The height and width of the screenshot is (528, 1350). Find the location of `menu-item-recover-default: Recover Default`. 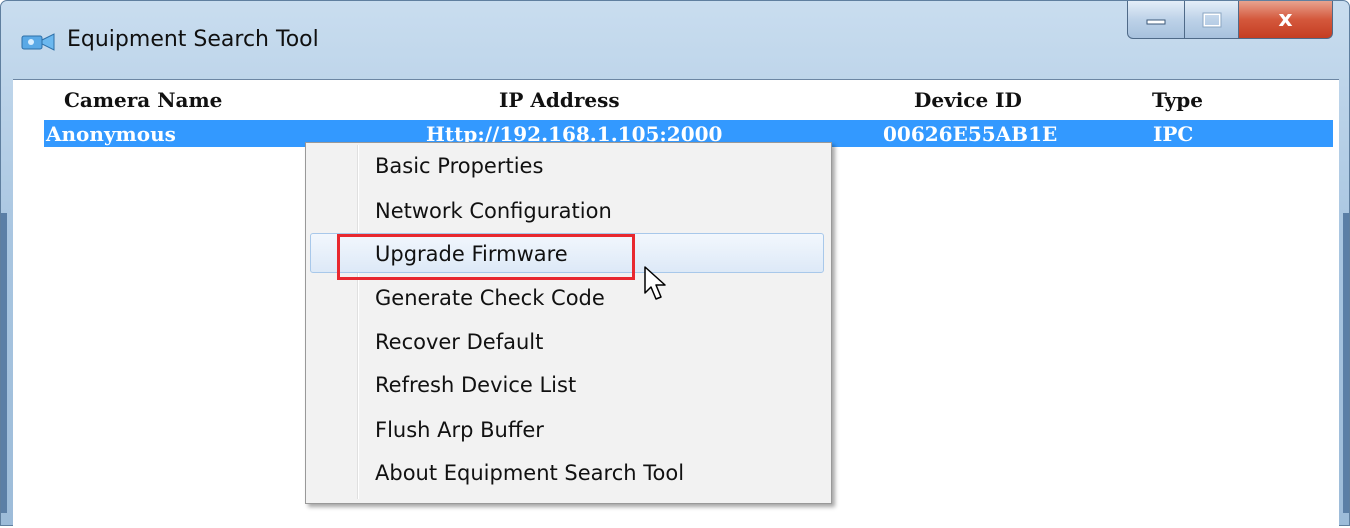

menu-item-recover-default: Recover Default is located at coordinates (567, 342).